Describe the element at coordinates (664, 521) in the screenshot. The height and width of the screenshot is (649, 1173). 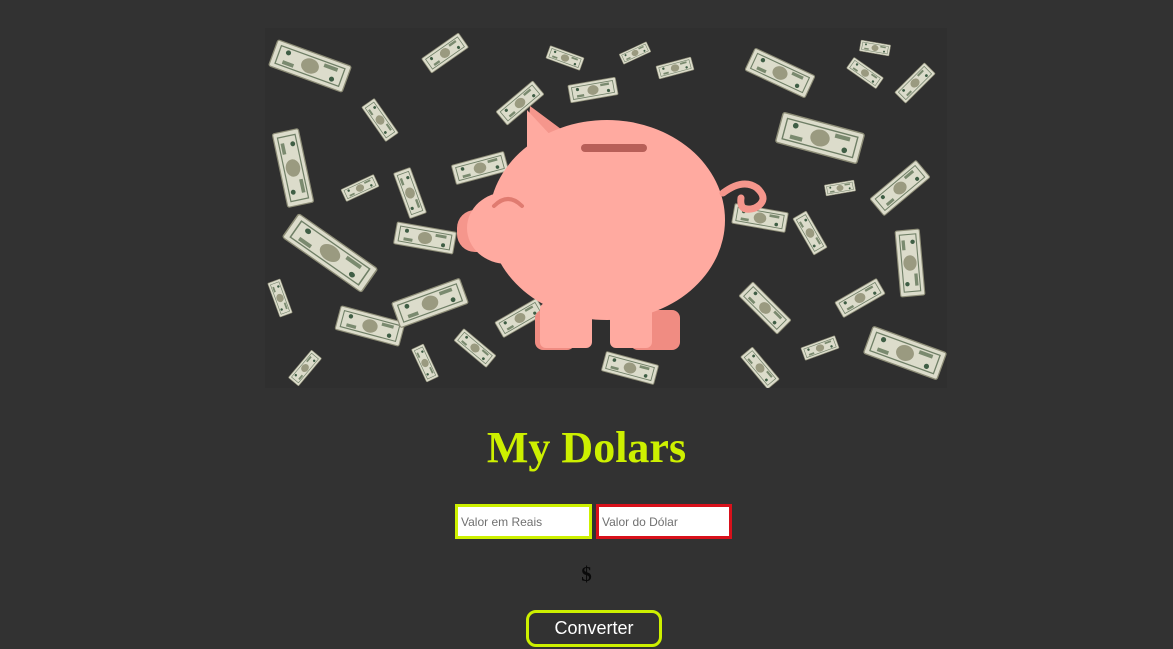
I see `dolar-value-input` at that location.